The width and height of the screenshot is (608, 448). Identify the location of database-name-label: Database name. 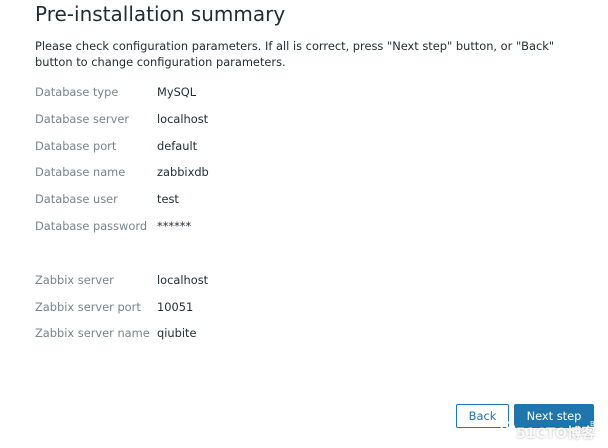
(80, 172).